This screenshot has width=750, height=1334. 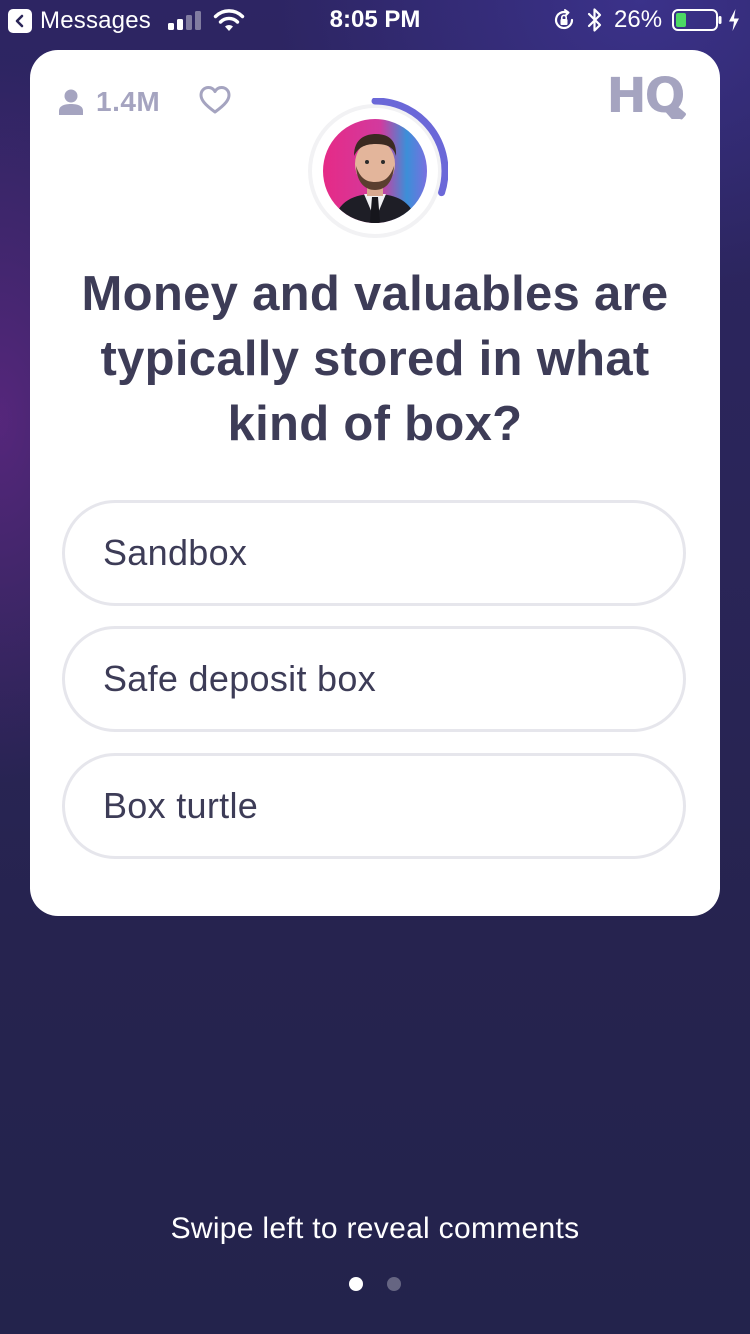 What do you see at coordinates (564, 19) in the screenshot?
I see `rotation-lock-icon` at bounding box center [564, 19].